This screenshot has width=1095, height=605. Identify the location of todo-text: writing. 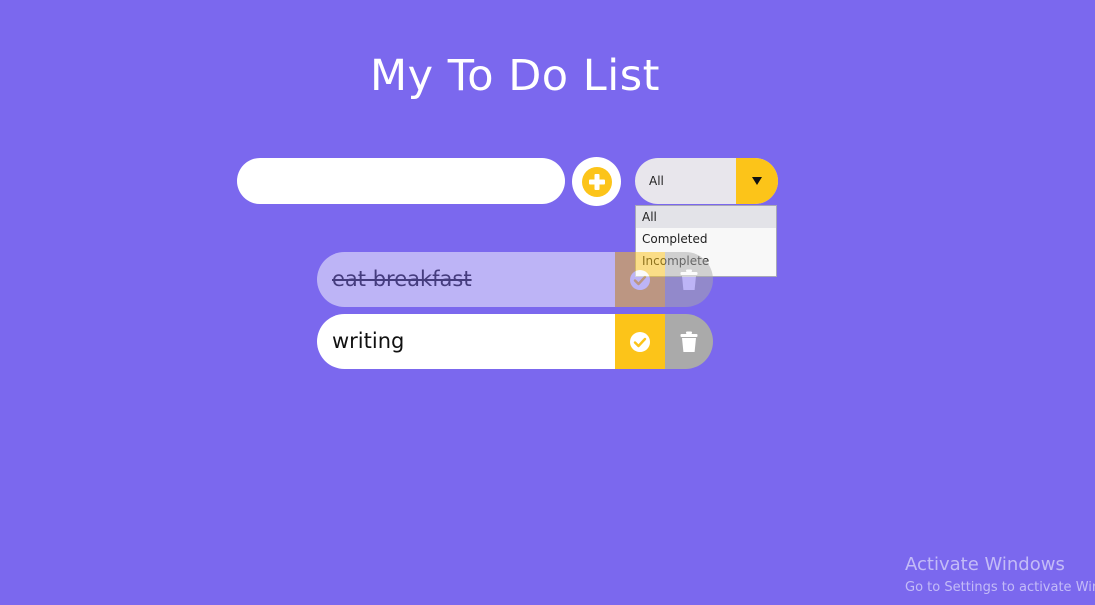
(466, 341).